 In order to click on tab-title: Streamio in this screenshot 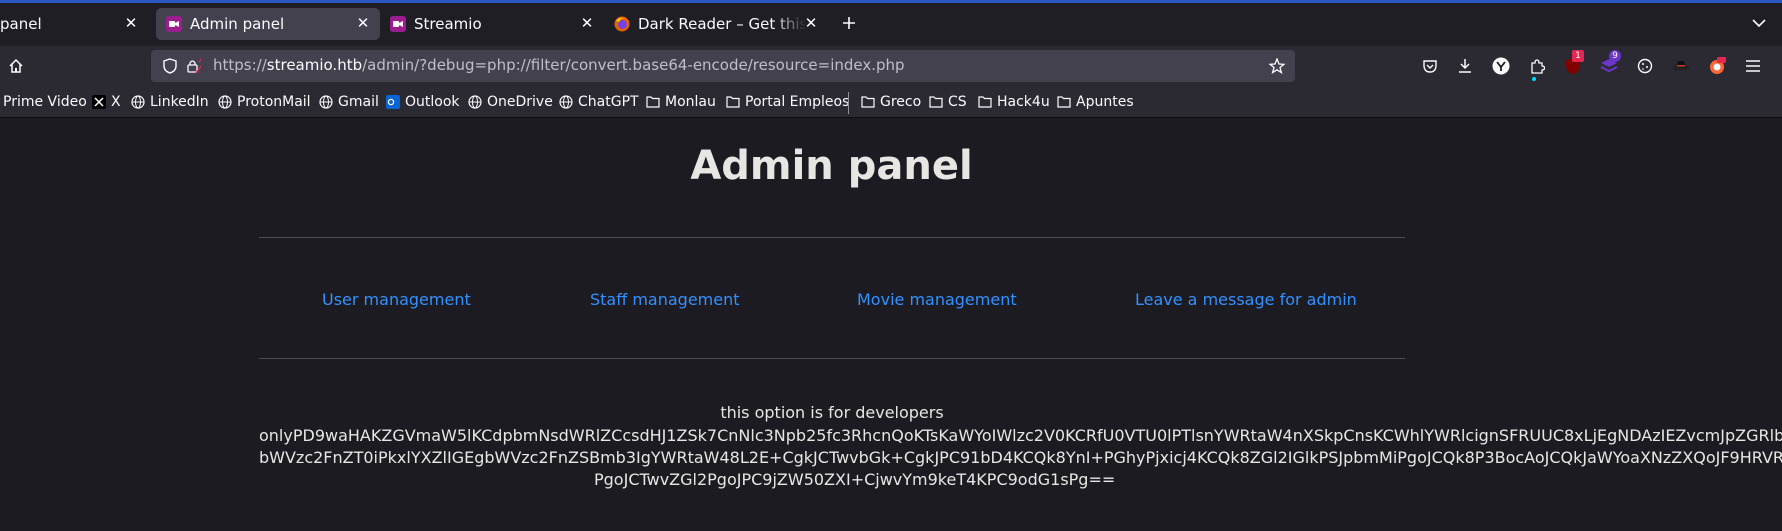, I will do `click(448, 24)`.